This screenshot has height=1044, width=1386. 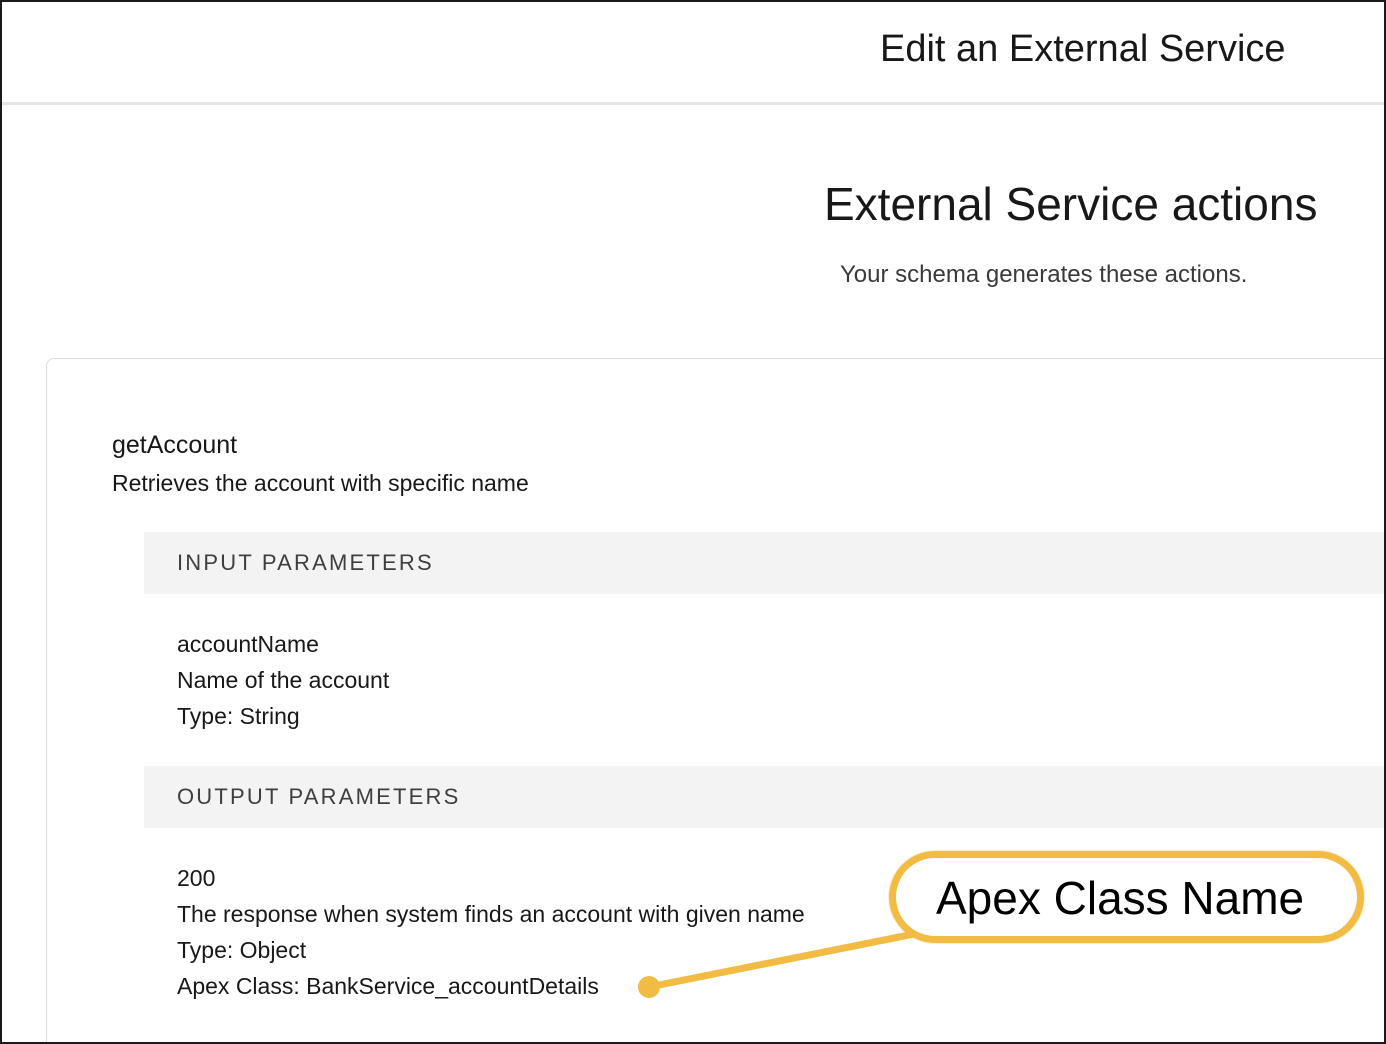 I want to click on output-parameters-heading: OUTPUT PARAMETERS, so click(x=319, y=796).